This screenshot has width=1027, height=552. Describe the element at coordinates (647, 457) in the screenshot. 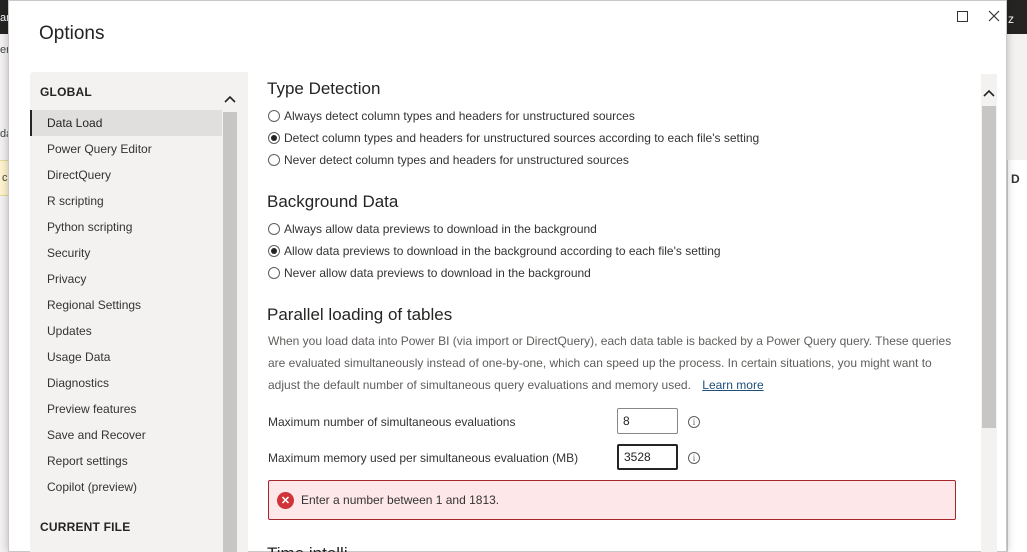

I see `max-memory-input` at that location.